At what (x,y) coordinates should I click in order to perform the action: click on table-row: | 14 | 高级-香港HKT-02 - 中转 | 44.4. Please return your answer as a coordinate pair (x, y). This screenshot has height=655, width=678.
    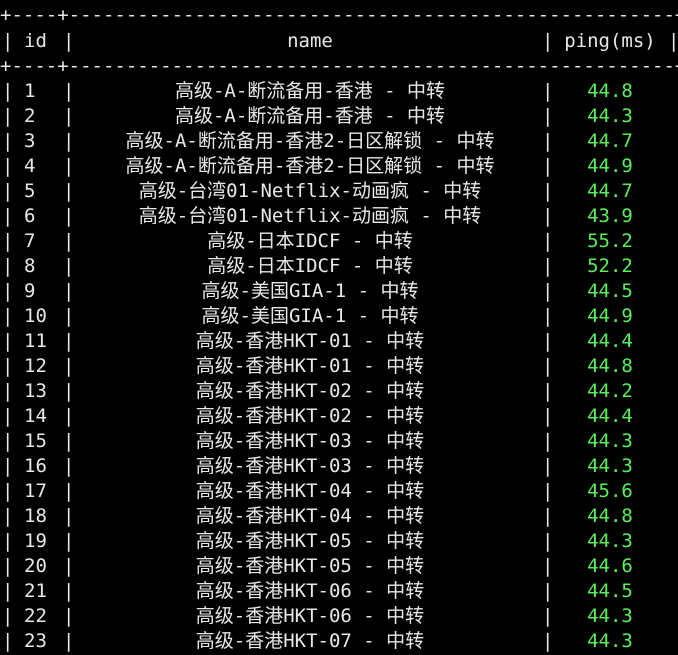
    Looking at the image, I should click on (339, 416).